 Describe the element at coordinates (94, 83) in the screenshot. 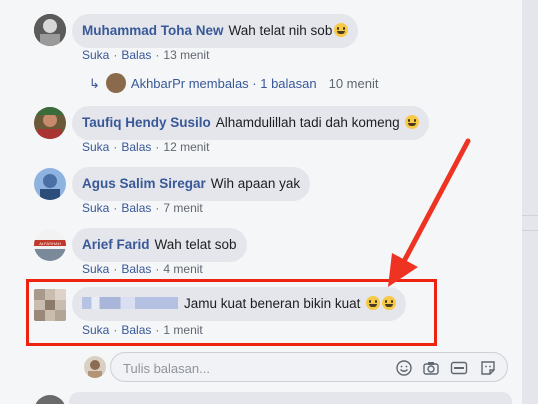

I see `reply-arrow-icon: ↳` at that location.